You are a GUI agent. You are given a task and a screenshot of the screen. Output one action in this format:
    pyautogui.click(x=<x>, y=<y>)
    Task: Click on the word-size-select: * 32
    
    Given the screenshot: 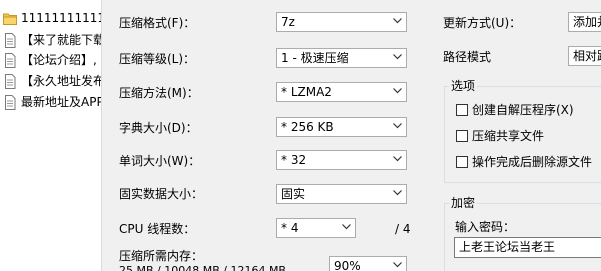 What is the action you would take?
    pyautogui.click(x=341, y=160)
    